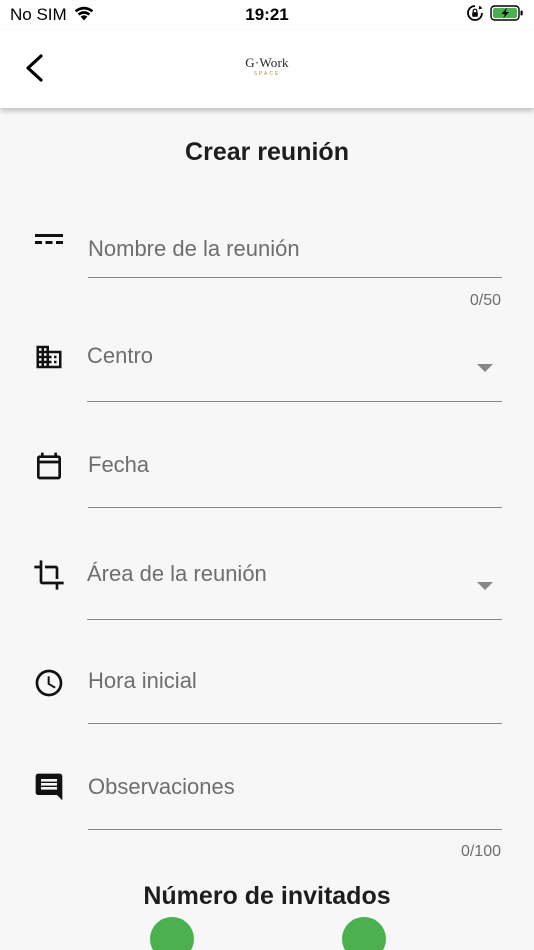  I want to click on app-logo: G·Work SPACE, so click(267, 65).